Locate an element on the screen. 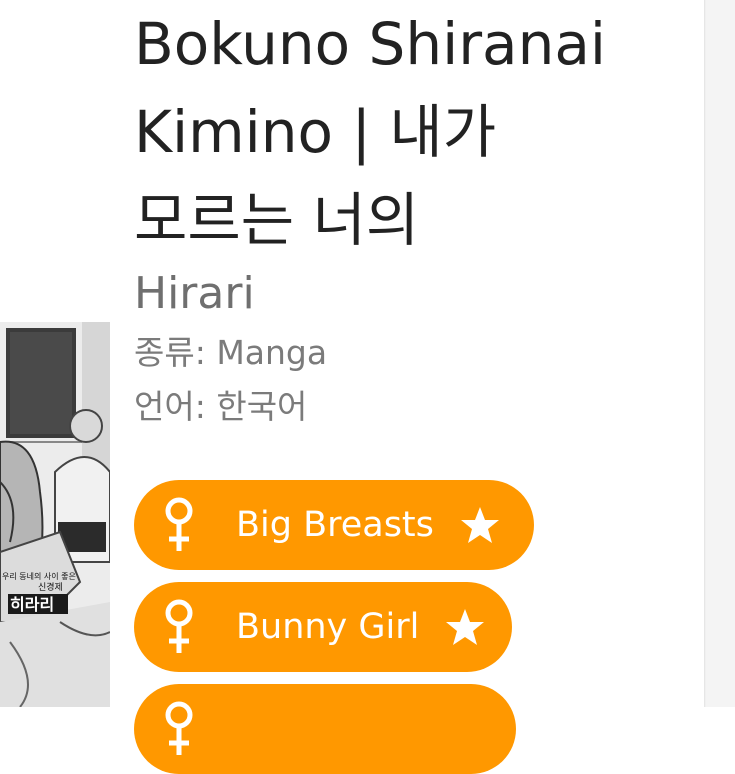  tag-label: Big Breasts is located at coordinates (335, 525).